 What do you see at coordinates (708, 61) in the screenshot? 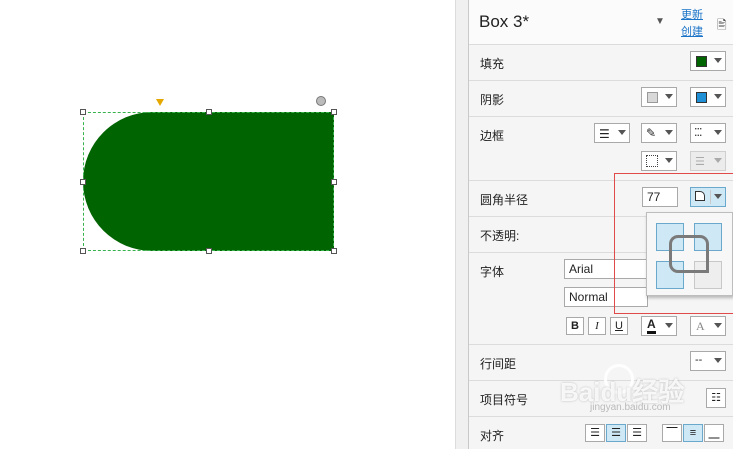
I see `fill-color-dropdown` at bounding box center [708, 61].